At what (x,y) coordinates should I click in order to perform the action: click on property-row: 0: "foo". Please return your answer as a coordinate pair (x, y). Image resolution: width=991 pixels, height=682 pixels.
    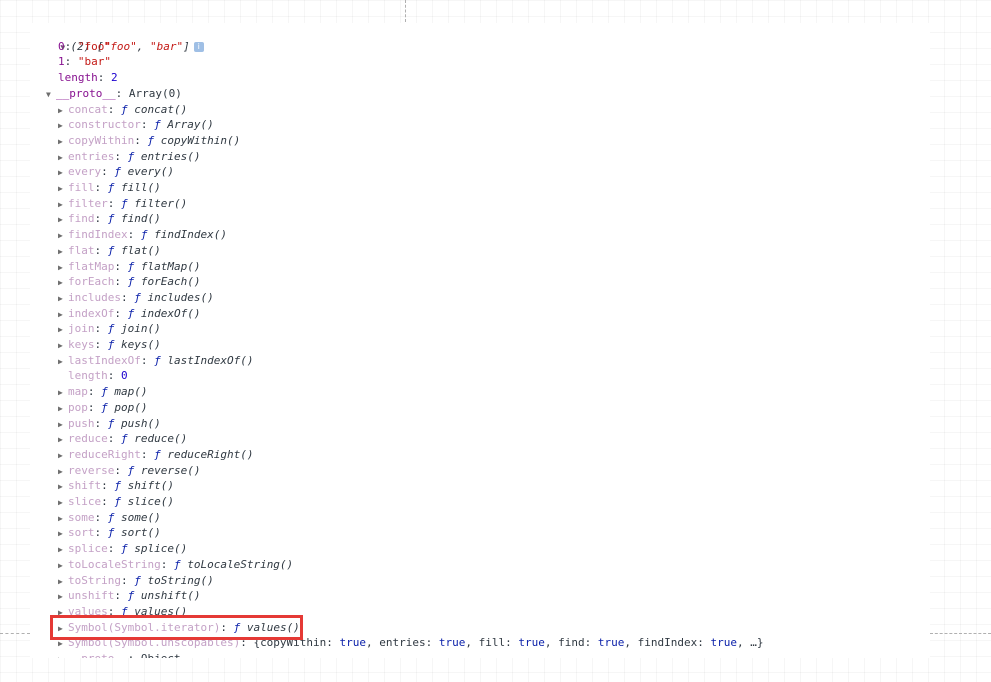
    Looking at the image, I should click on (84, 47).